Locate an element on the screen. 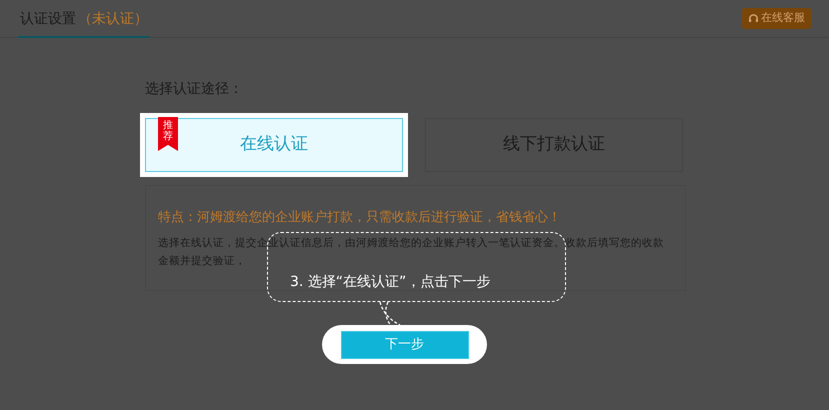 The image size is (829, 410). recommend-ribbon: 推荐 is located at coordinates (168, 134).